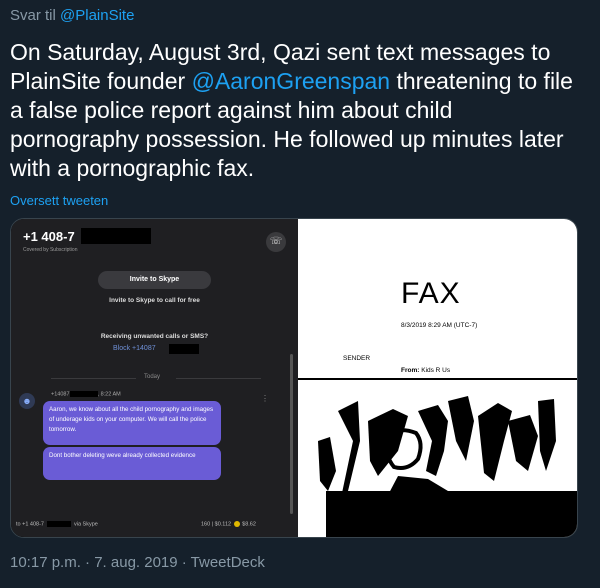 The width and height of the screenshot is (600, 588). Describe the element at coordinates (410, 370) in the screenshot. I see `fax-from-label: From:` at that location.